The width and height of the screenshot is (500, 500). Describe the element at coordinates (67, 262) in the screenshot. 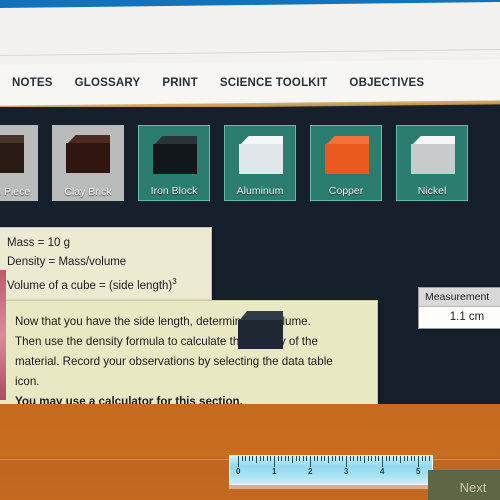

I see `formula-density: Density = Mass/volume` at that location.